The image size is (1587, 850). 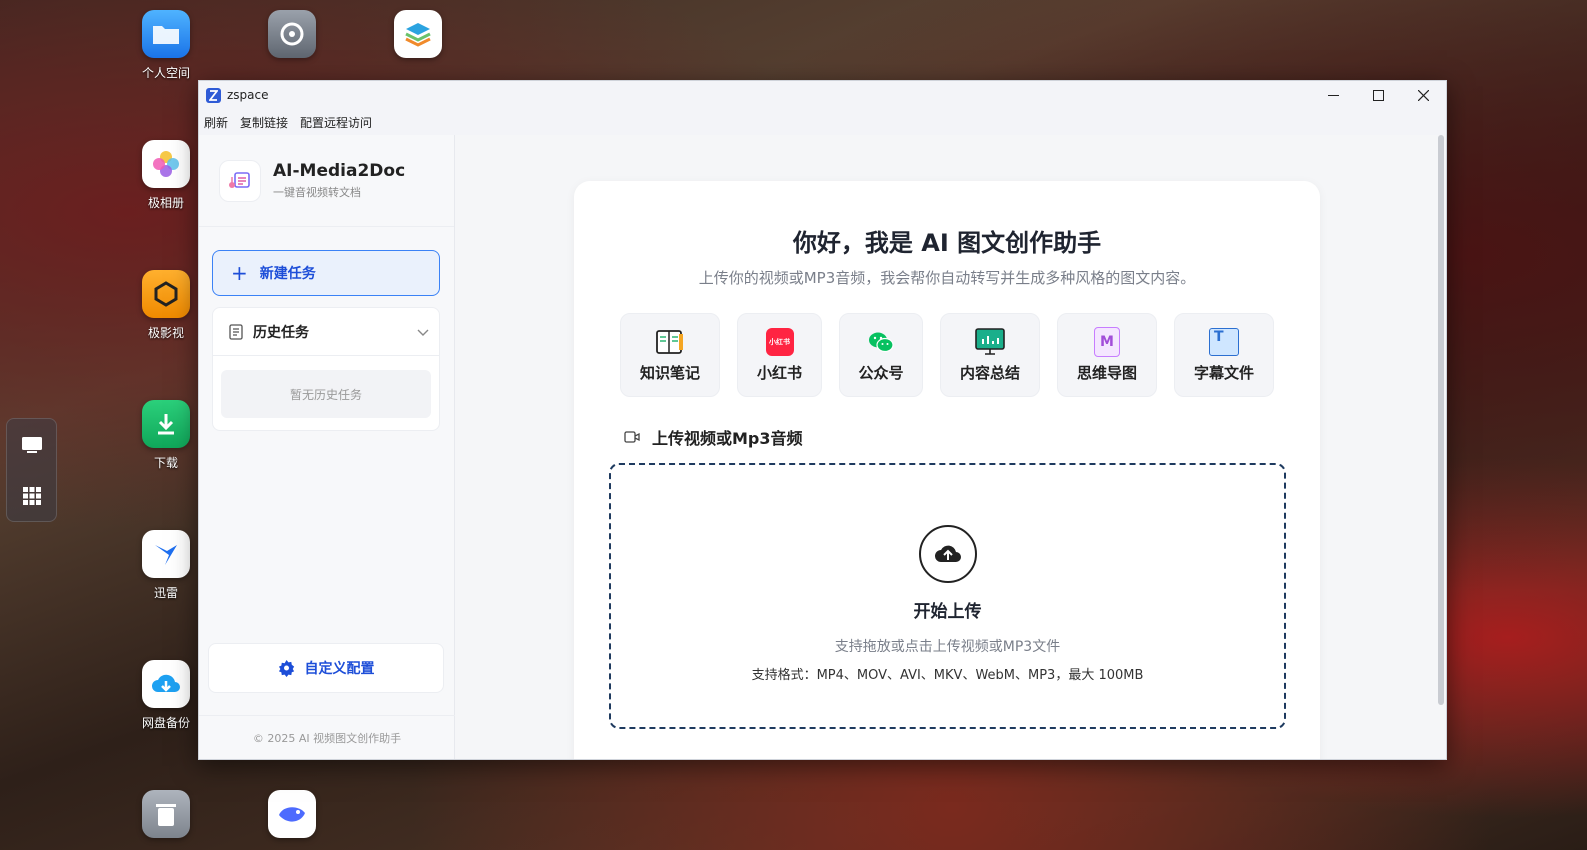 I want to click on desktop-icon-settings, so click(x=292, y=34).